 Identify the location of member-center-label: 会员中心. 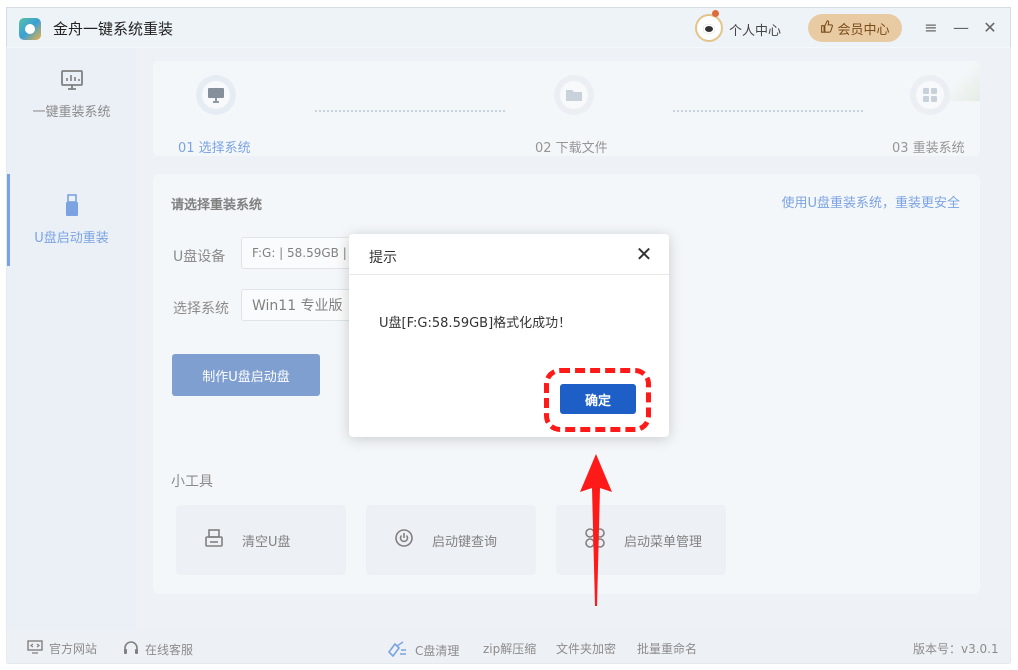
(863, 30).